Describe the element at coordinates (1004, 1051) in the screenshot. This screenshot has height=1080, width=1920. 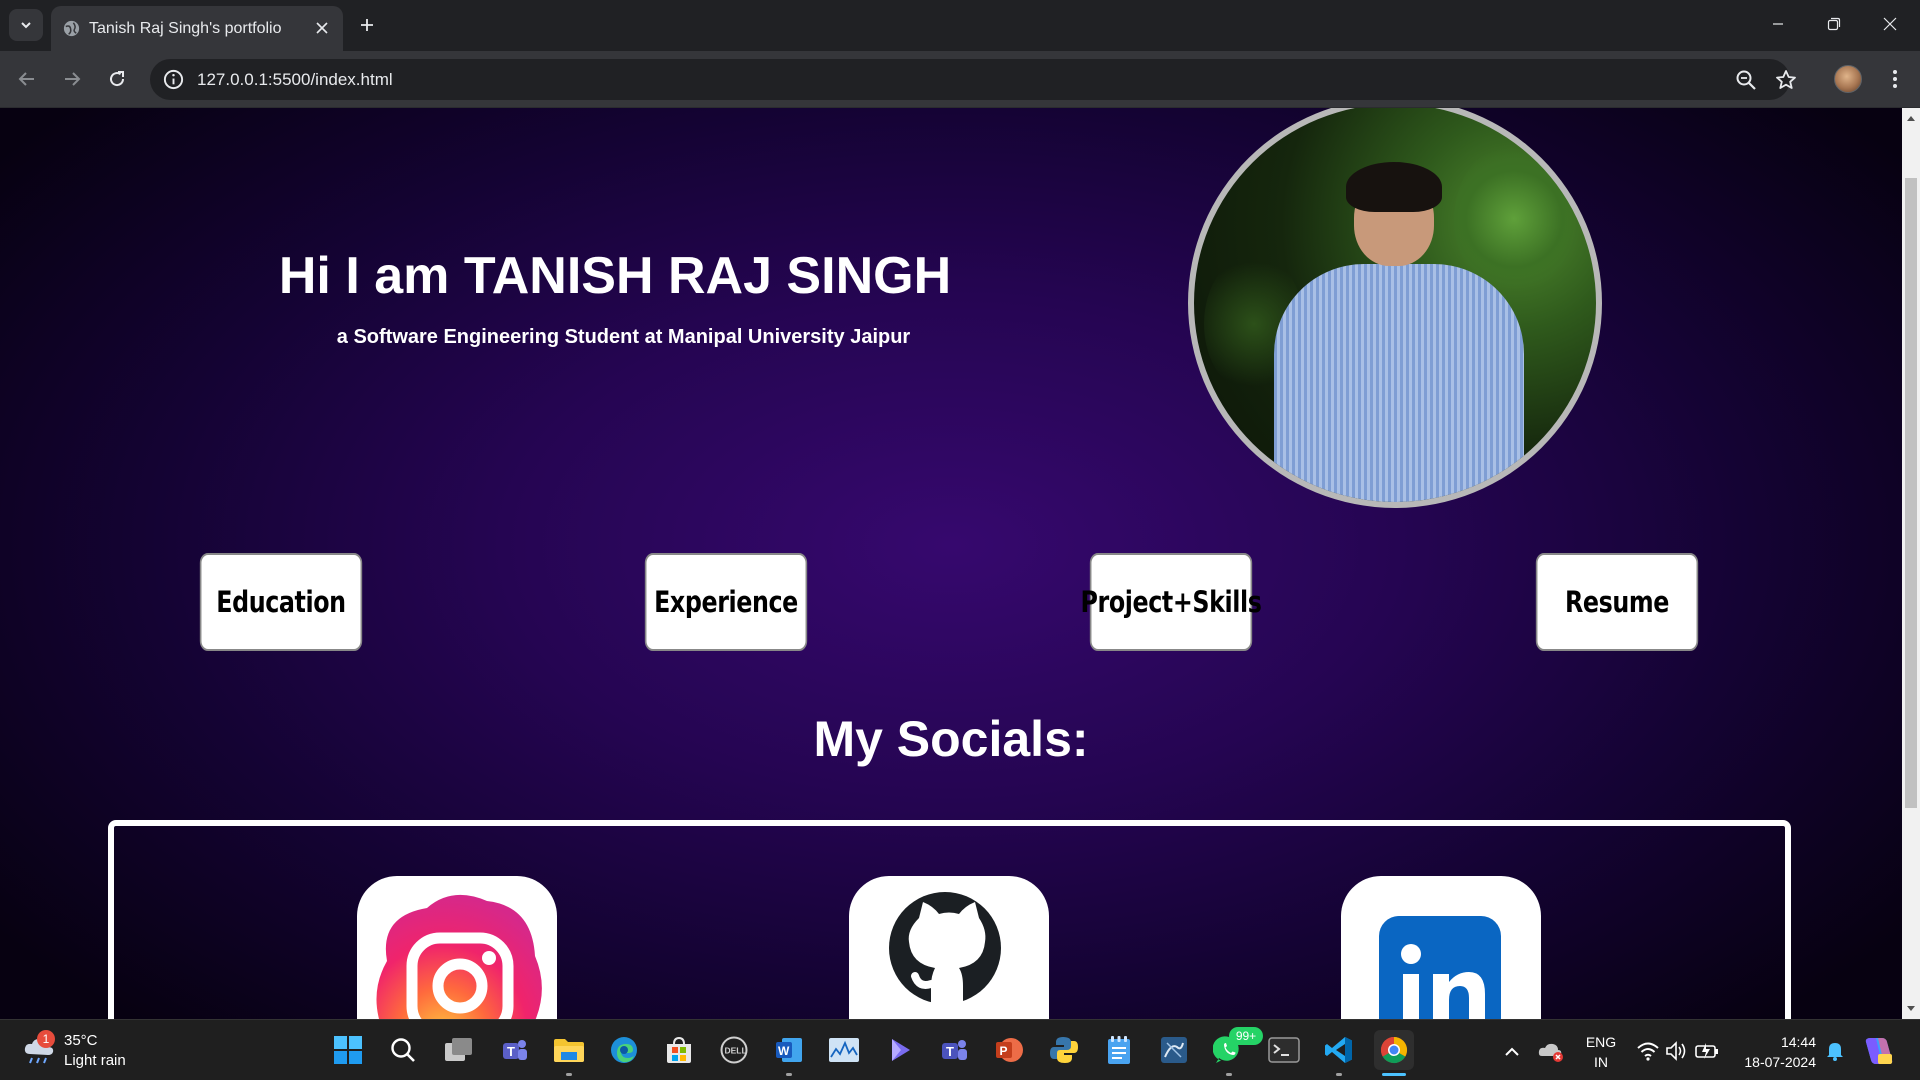
I see `svg-text: P` at that location.